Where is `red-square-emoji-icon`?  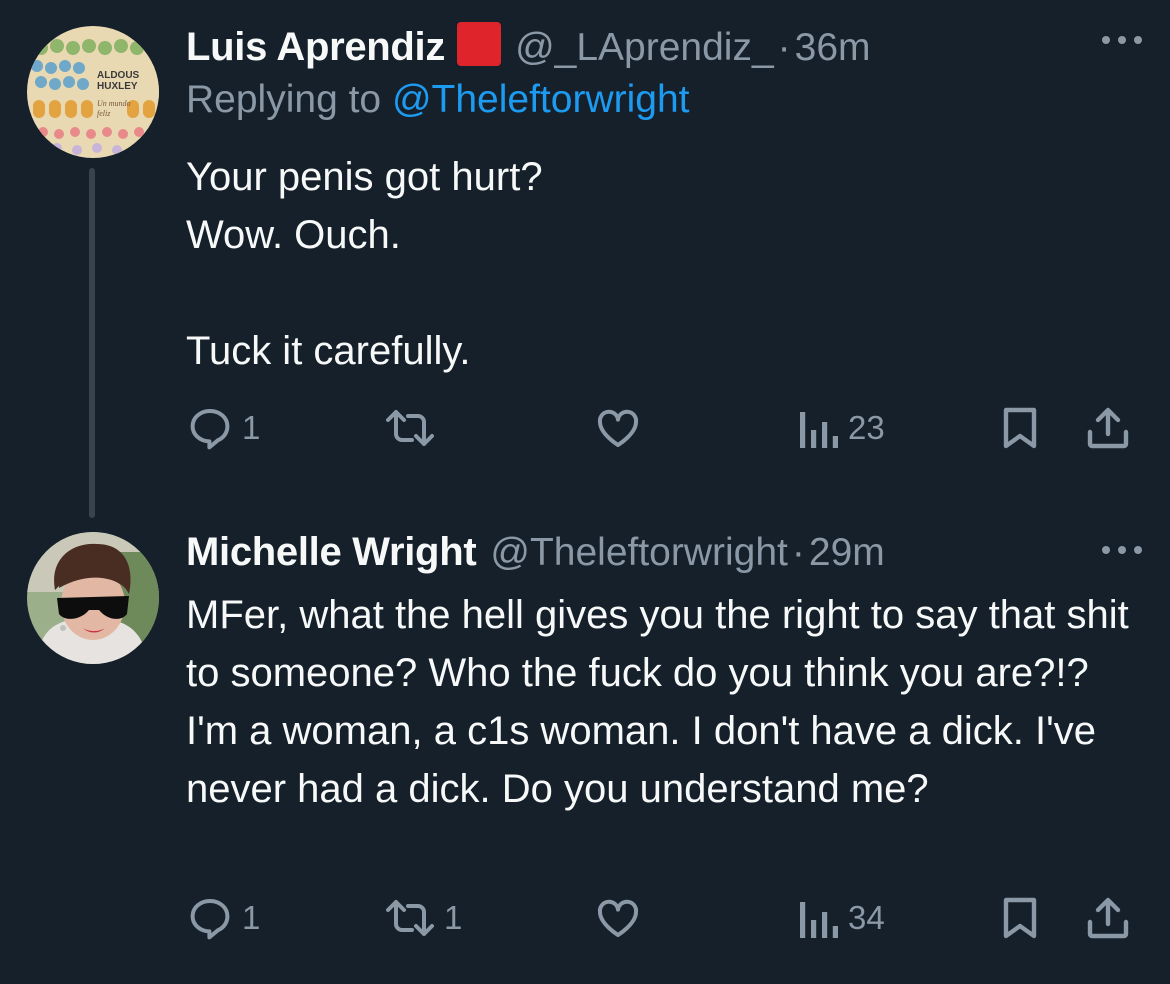
red-square-emoji-icon is located at coordinates (479, 44).